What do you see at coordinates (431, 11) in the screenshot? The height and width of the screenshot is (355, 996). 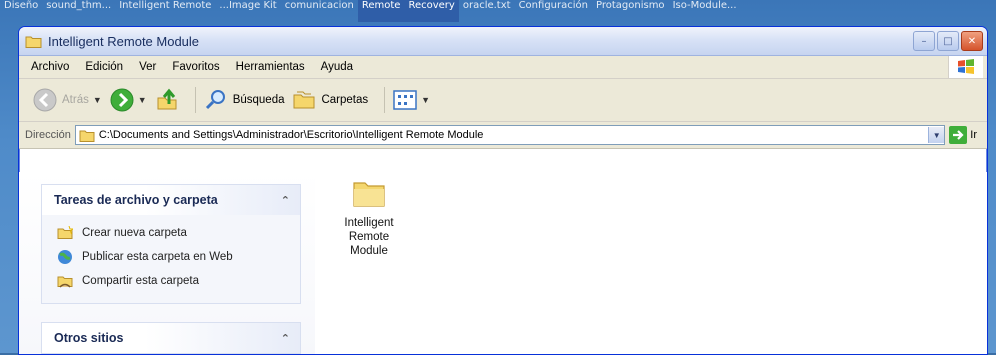 I see `desktop-icon: Recovery` at bounding box center [431, 11].